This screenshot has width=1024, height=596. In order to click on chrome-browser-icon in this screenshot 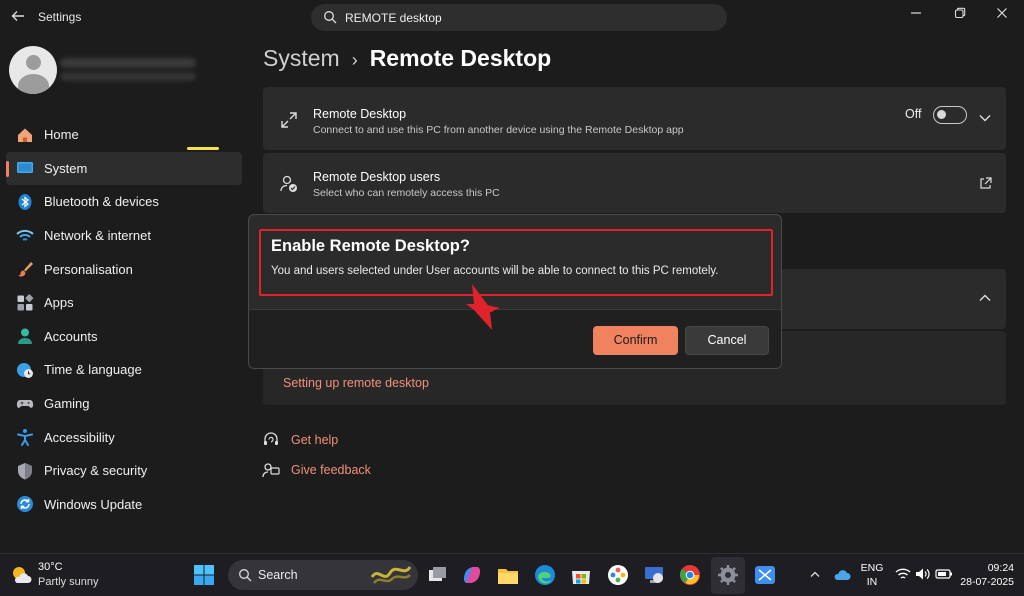, I will do `click(690, 575)`.